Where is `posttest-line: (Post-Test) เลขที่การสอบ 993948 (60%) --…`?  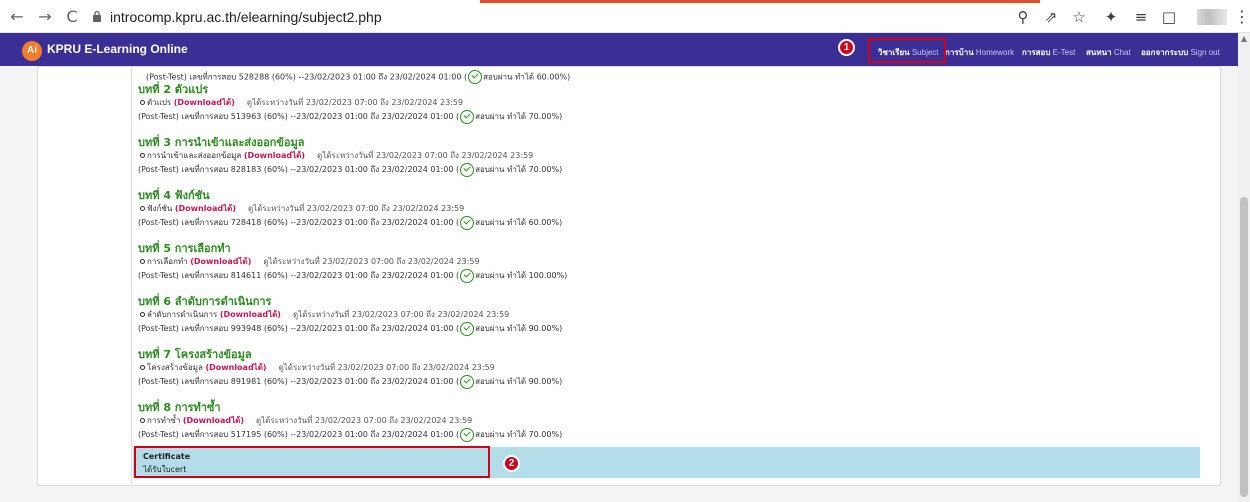 posttest-line: (Post-Test) เลขที่การสอบ 993948 (60%) --… is located at coordinates (350, 329).